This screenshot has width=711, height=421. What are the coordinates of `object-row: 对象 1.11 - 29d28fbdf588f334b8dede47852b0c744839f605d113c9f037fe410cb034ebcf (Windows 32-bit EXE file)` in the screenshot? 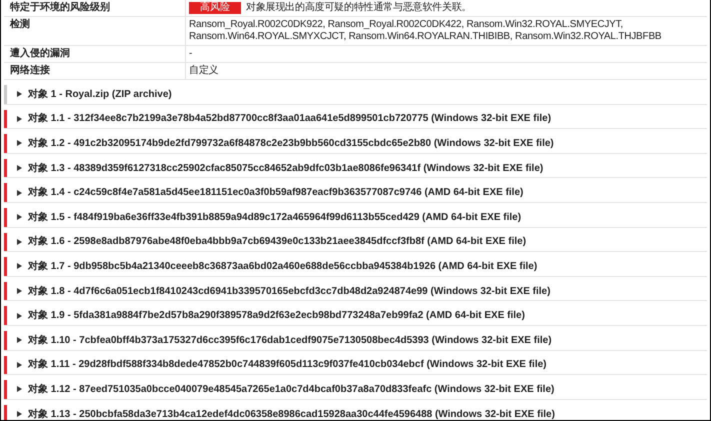 It's located at (355, 366).